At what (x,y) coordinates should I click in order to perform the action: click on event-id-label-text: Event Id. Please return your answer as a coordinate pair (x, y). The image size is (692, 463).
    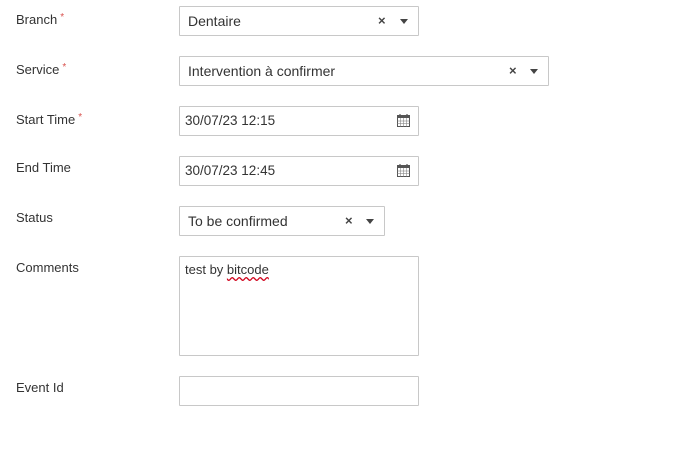
    Looking at the image, I should click on (40, 387).